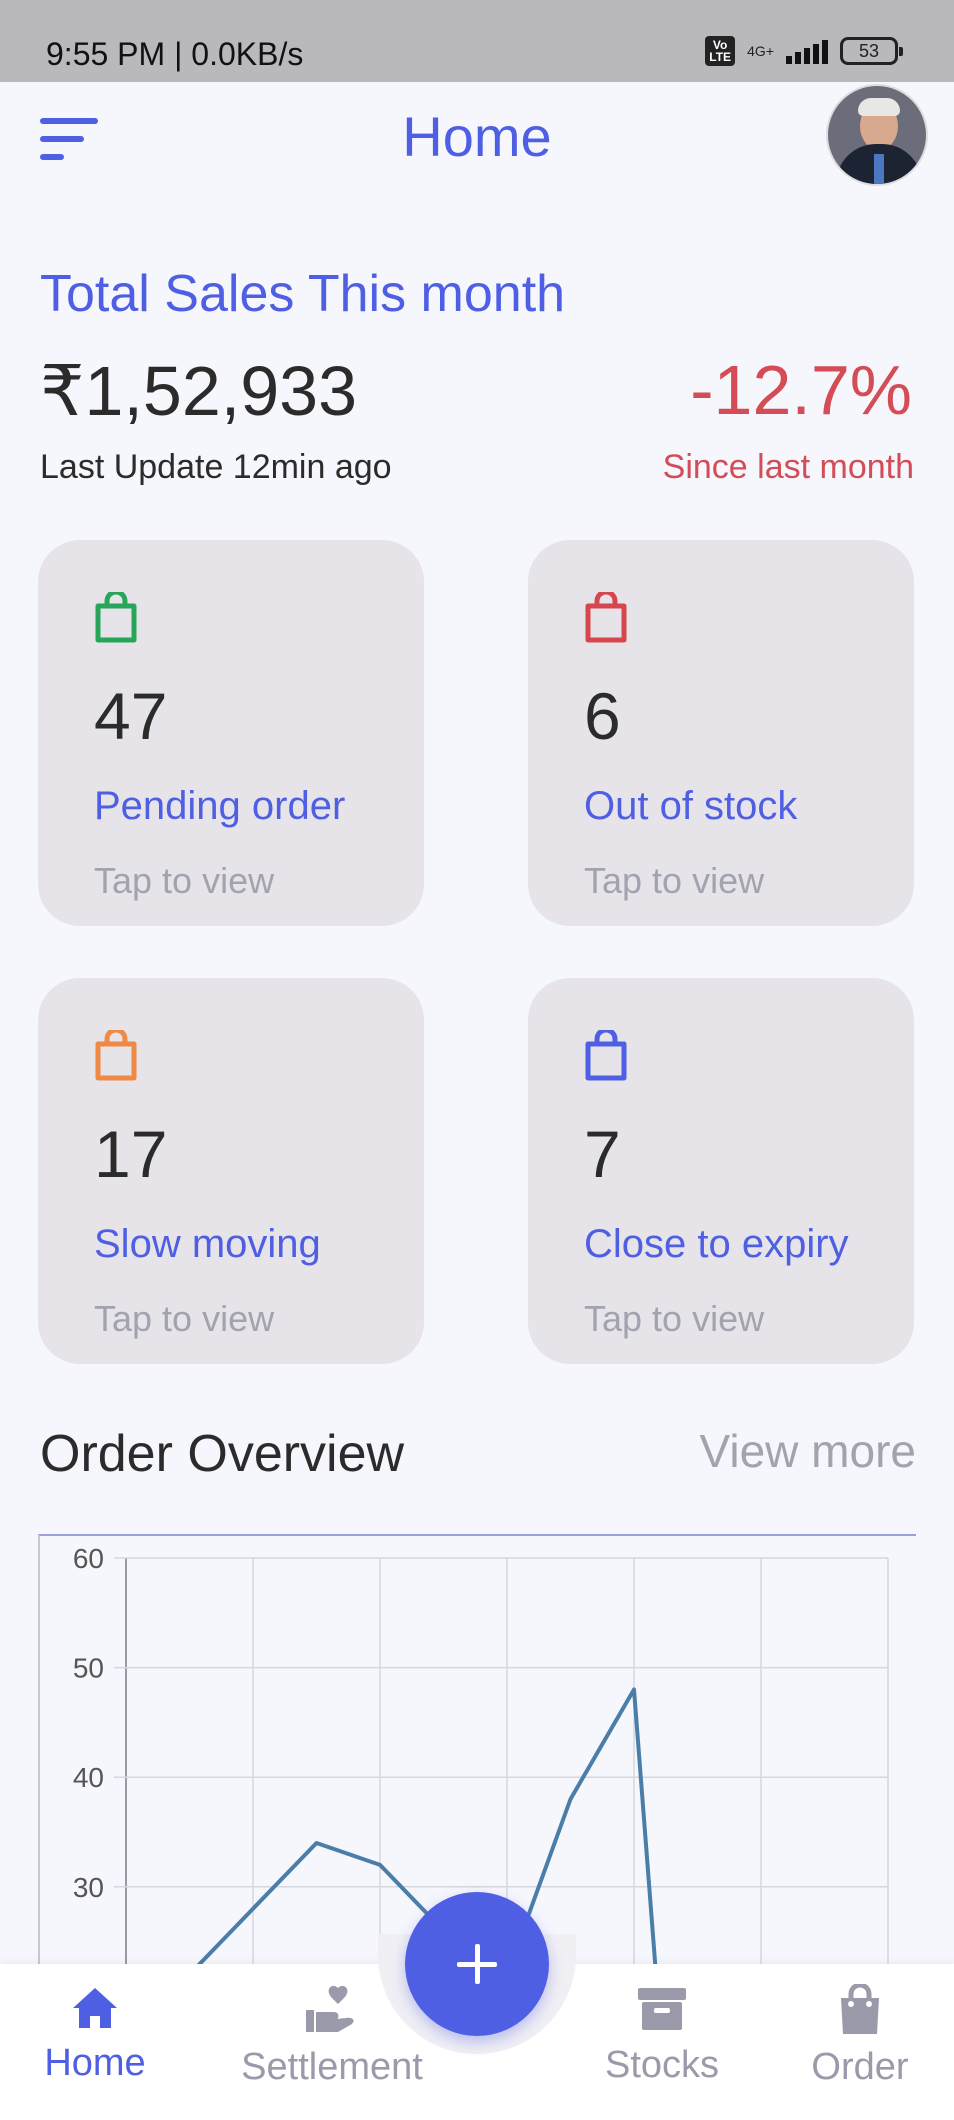 The height and width of the screenshot is (2120, 954). What do you see at coordinates (602, 716) in the screenshot?
I see `card-count: 6` at bounding box center [602, 716].